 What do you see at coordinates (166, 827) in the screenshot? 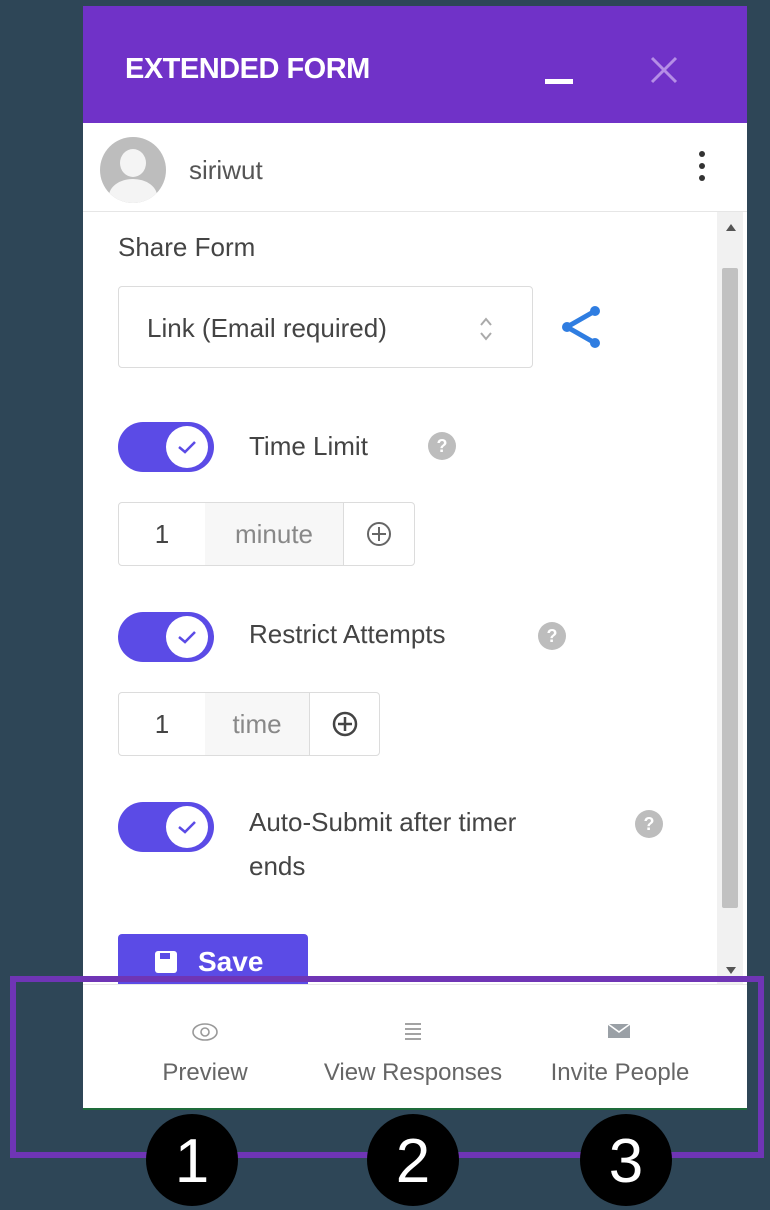
I see `auto-submit-toggle` at bounding box center [166, 827].